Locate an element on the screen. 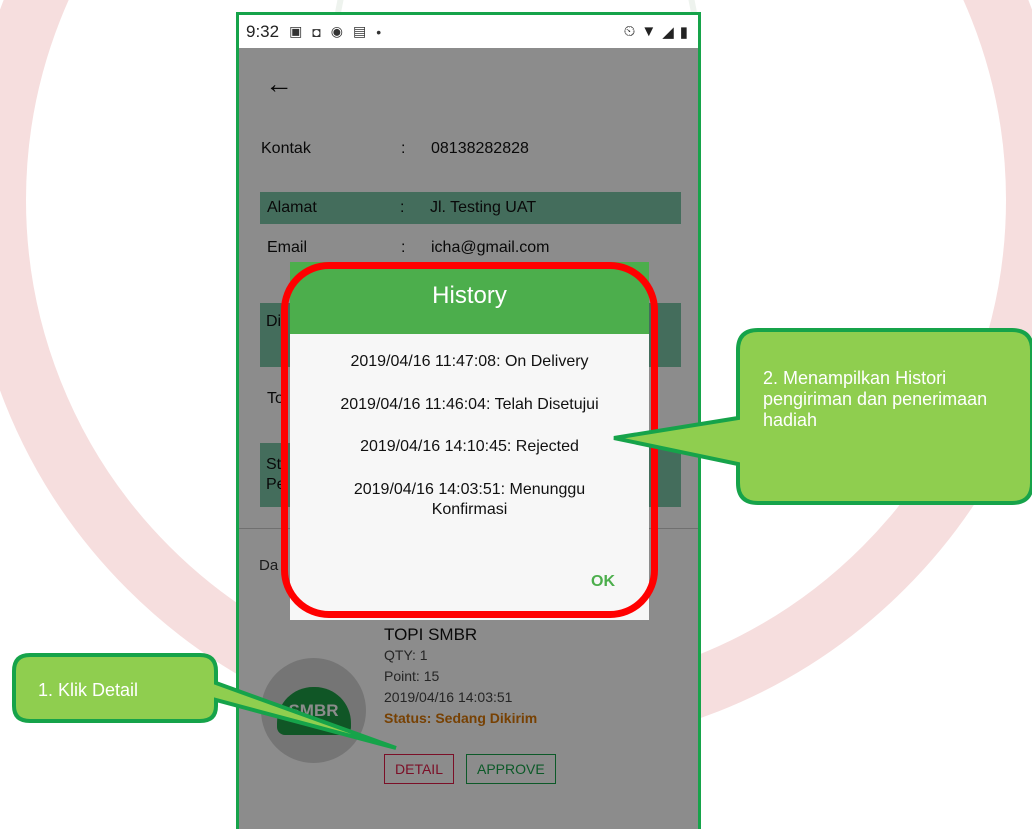 This screenshot has width=1032, height=829. signal-icon: ◢ is located at coordinates (668, 32).